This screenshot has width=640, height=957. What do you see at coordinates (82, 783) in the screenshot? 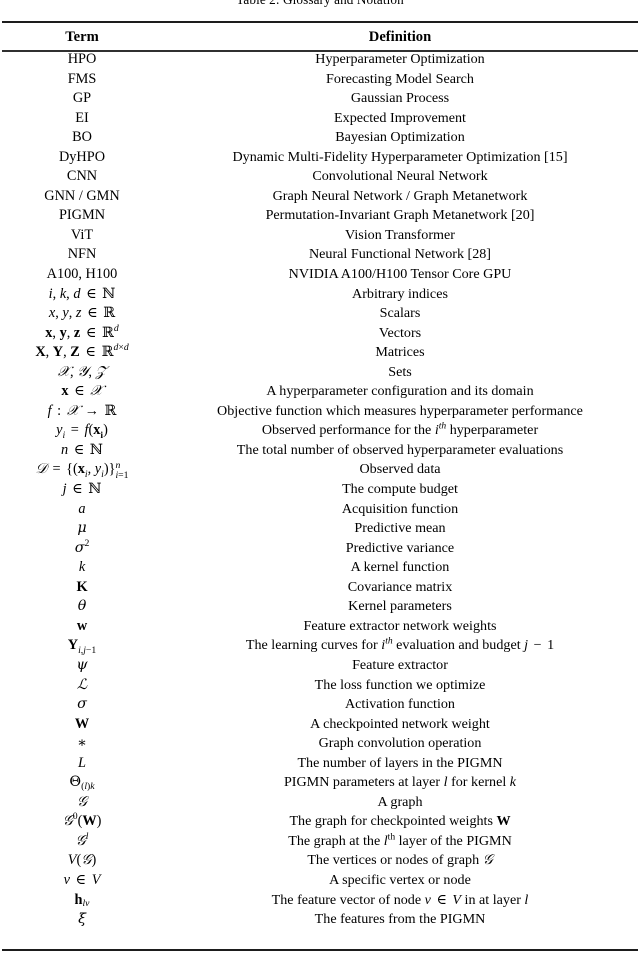
I see `term-cell: Θ(l)k` at bounding box center [82, 783].